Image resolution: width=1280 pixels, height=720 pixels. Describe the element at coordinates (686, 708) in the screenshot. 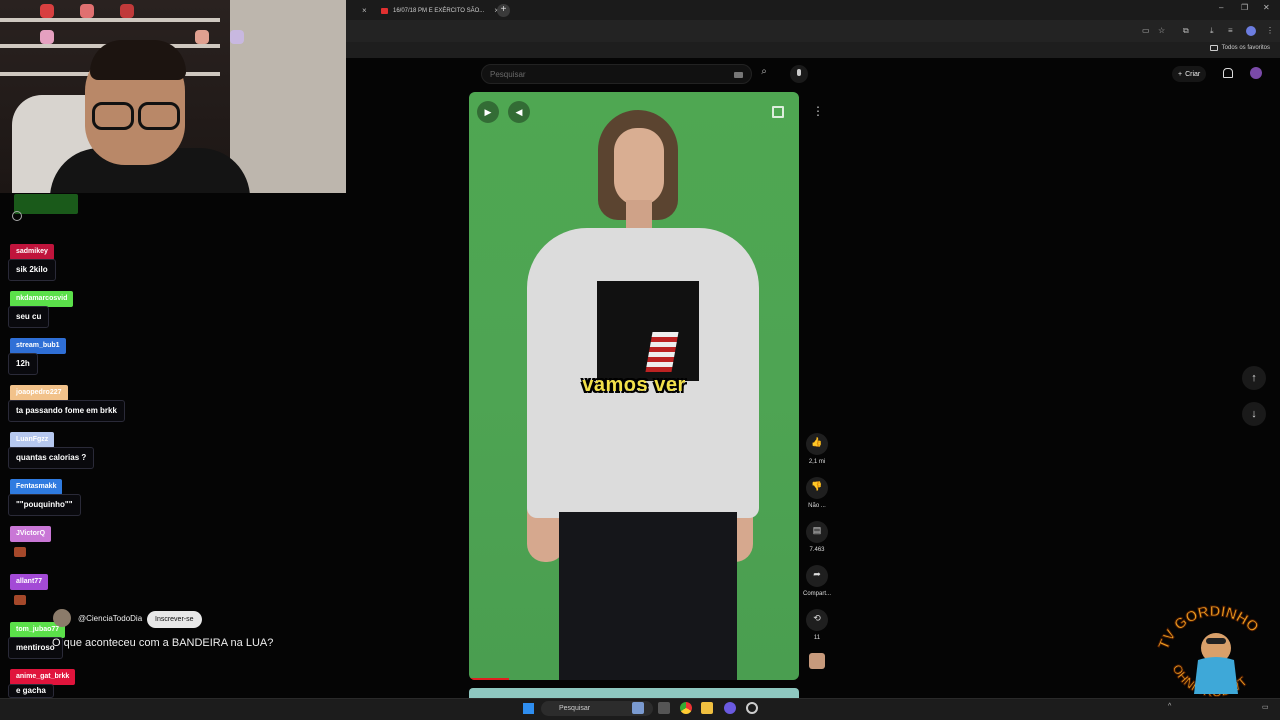

I see `chrome-icon` at that location.